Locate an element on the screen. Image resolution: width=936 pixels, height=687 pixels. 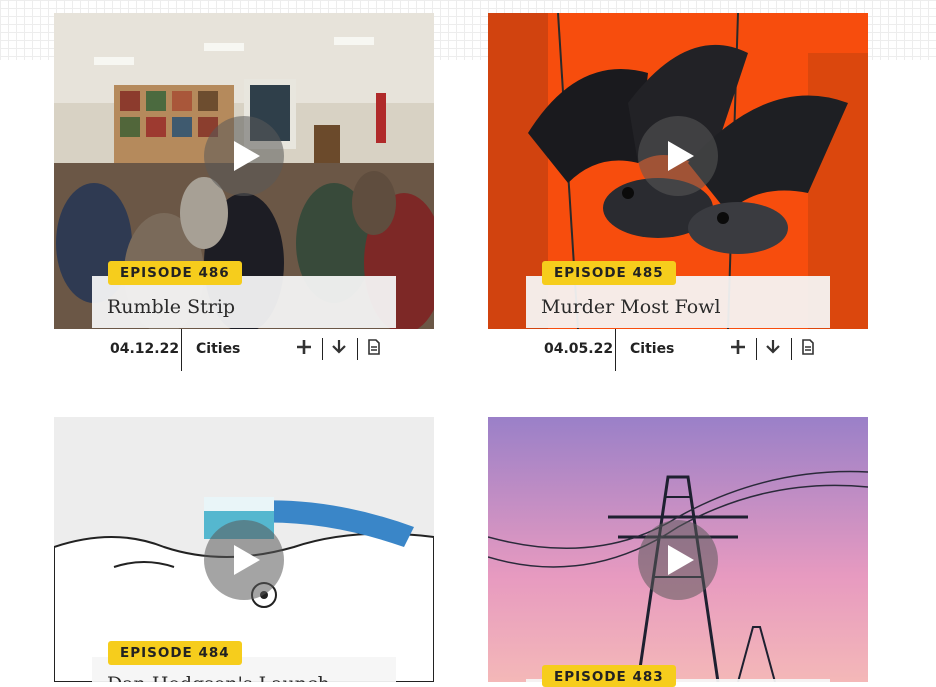
episode-badge: EPISODE 485 is located at coordinates (609, 273).